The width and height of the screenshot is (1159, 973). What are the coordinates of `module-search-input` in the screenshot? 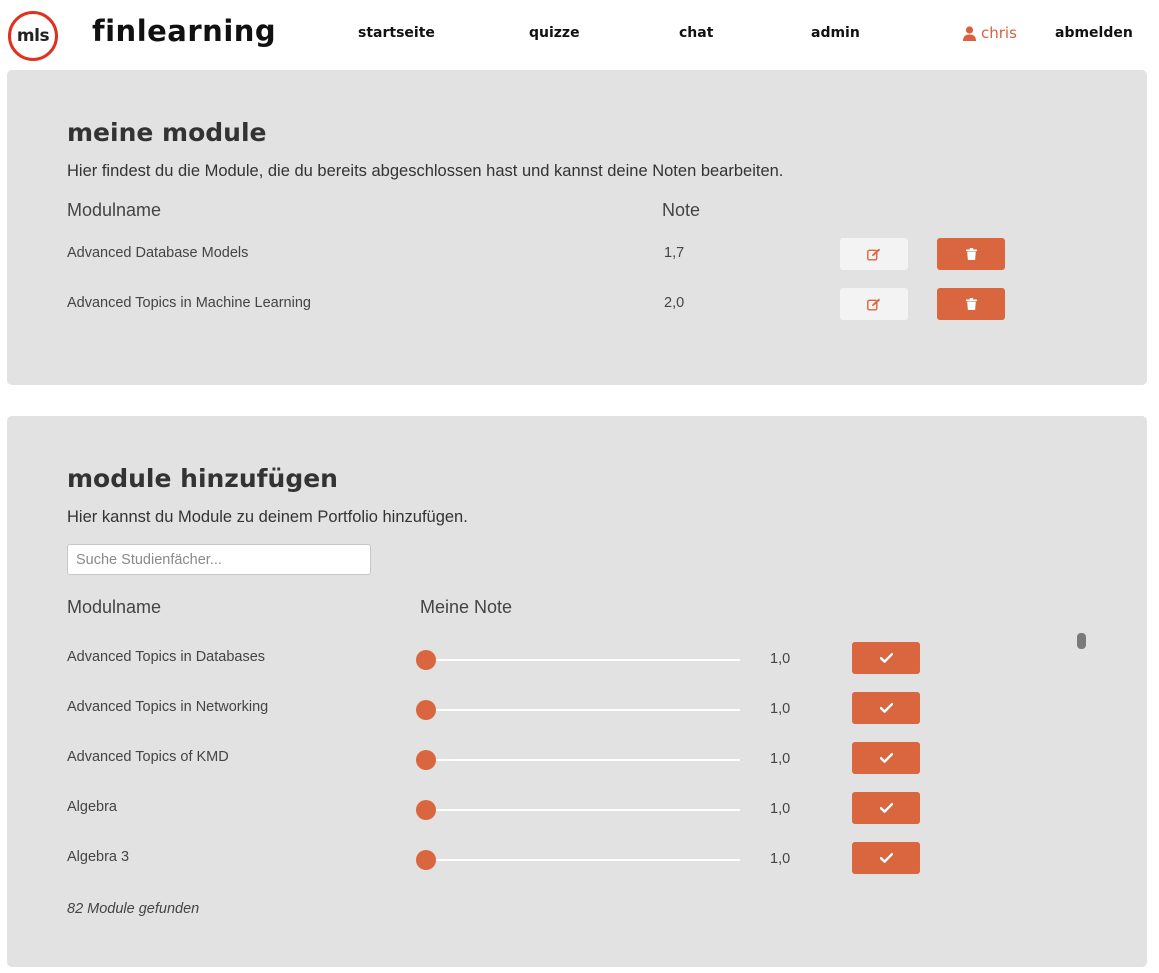 It's located at (219, 559).